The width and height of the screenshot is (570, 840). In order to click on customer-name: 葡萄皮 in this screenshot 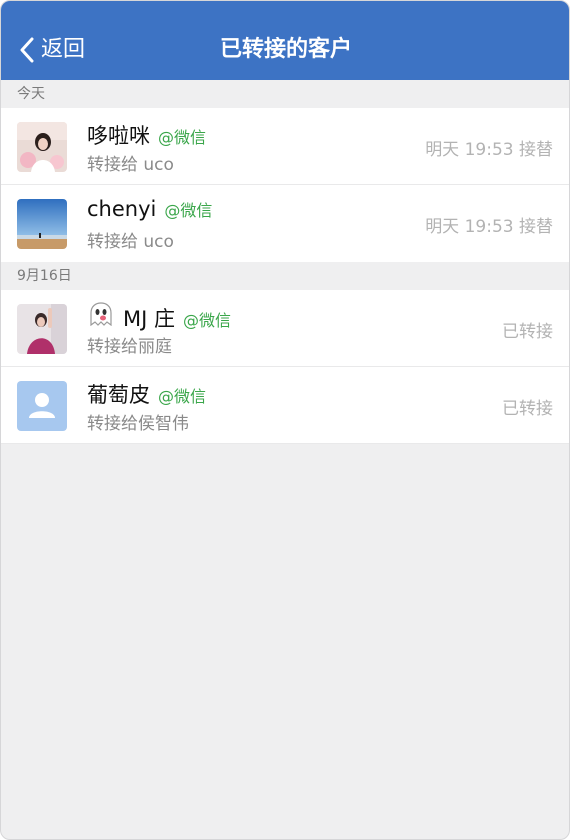, I will do `click(118, 395)`.